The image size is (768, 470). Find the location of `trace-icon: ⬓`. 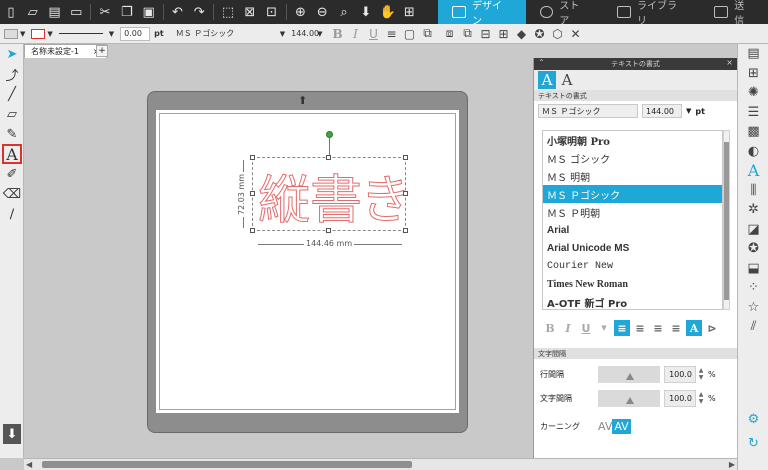

trace-icon: ⬓ is located at coordinates (753, 269).